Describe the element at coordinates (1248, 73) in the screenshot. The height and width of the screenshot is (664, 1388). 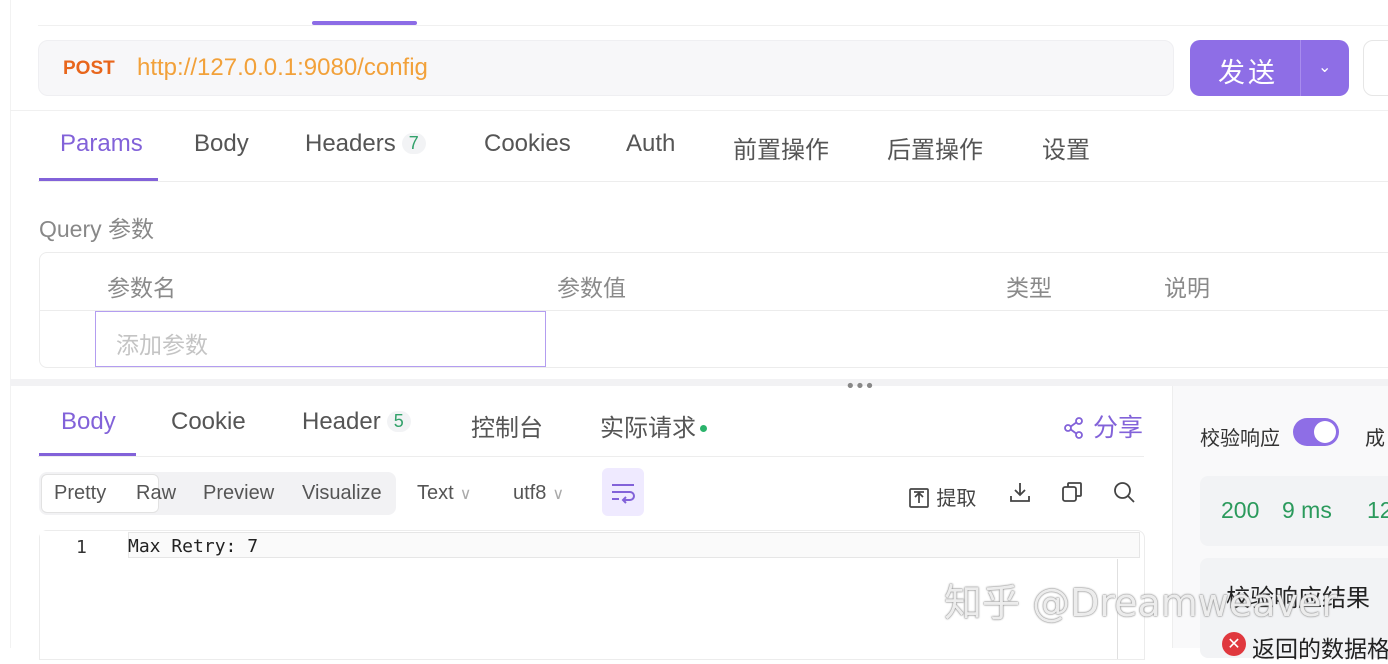
I see `send-label: 发送` at that location.